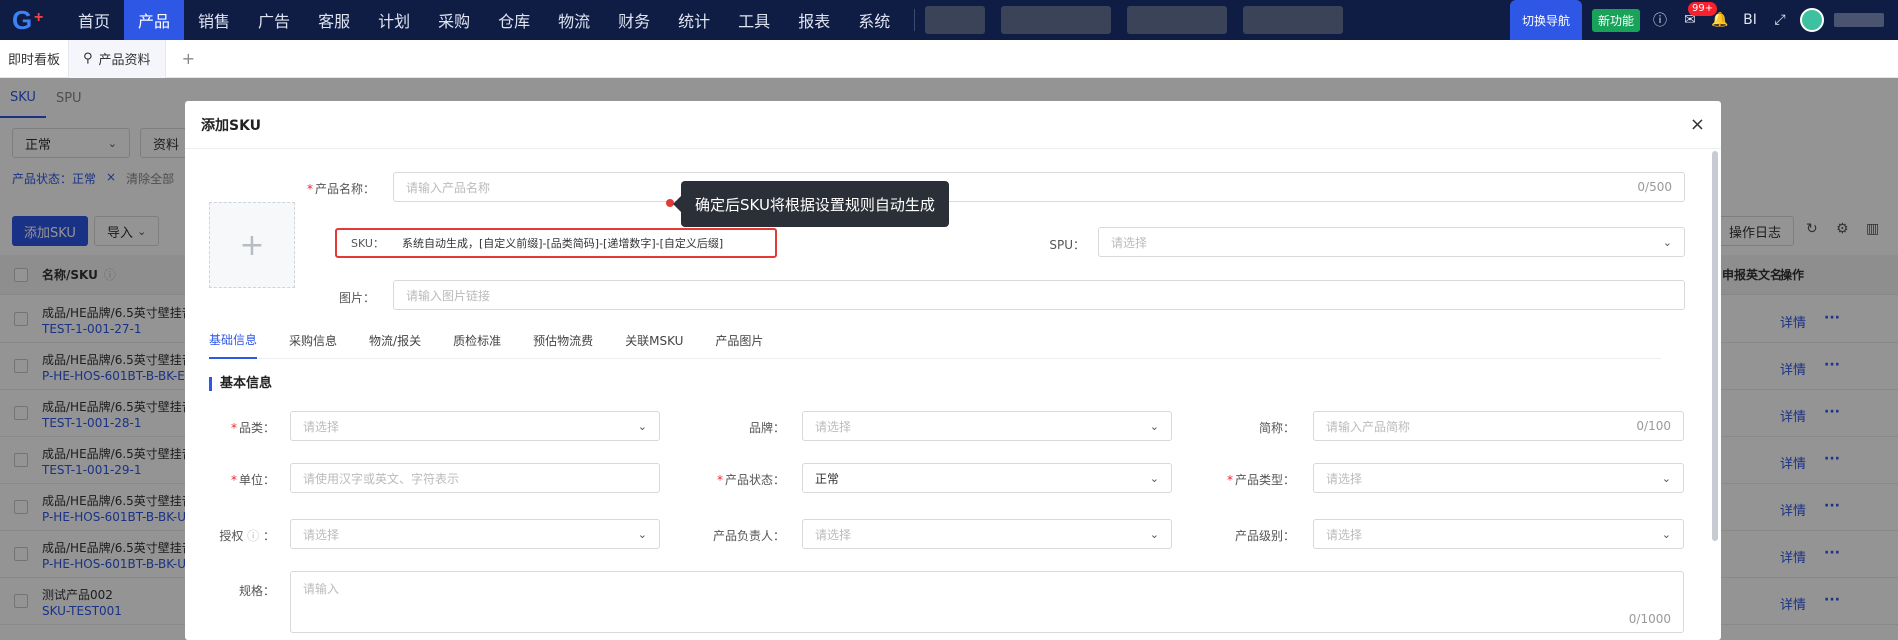  Describe the element at coordinates (1697, 124) in the screenshot. I see `close-icon: ×` at that location.